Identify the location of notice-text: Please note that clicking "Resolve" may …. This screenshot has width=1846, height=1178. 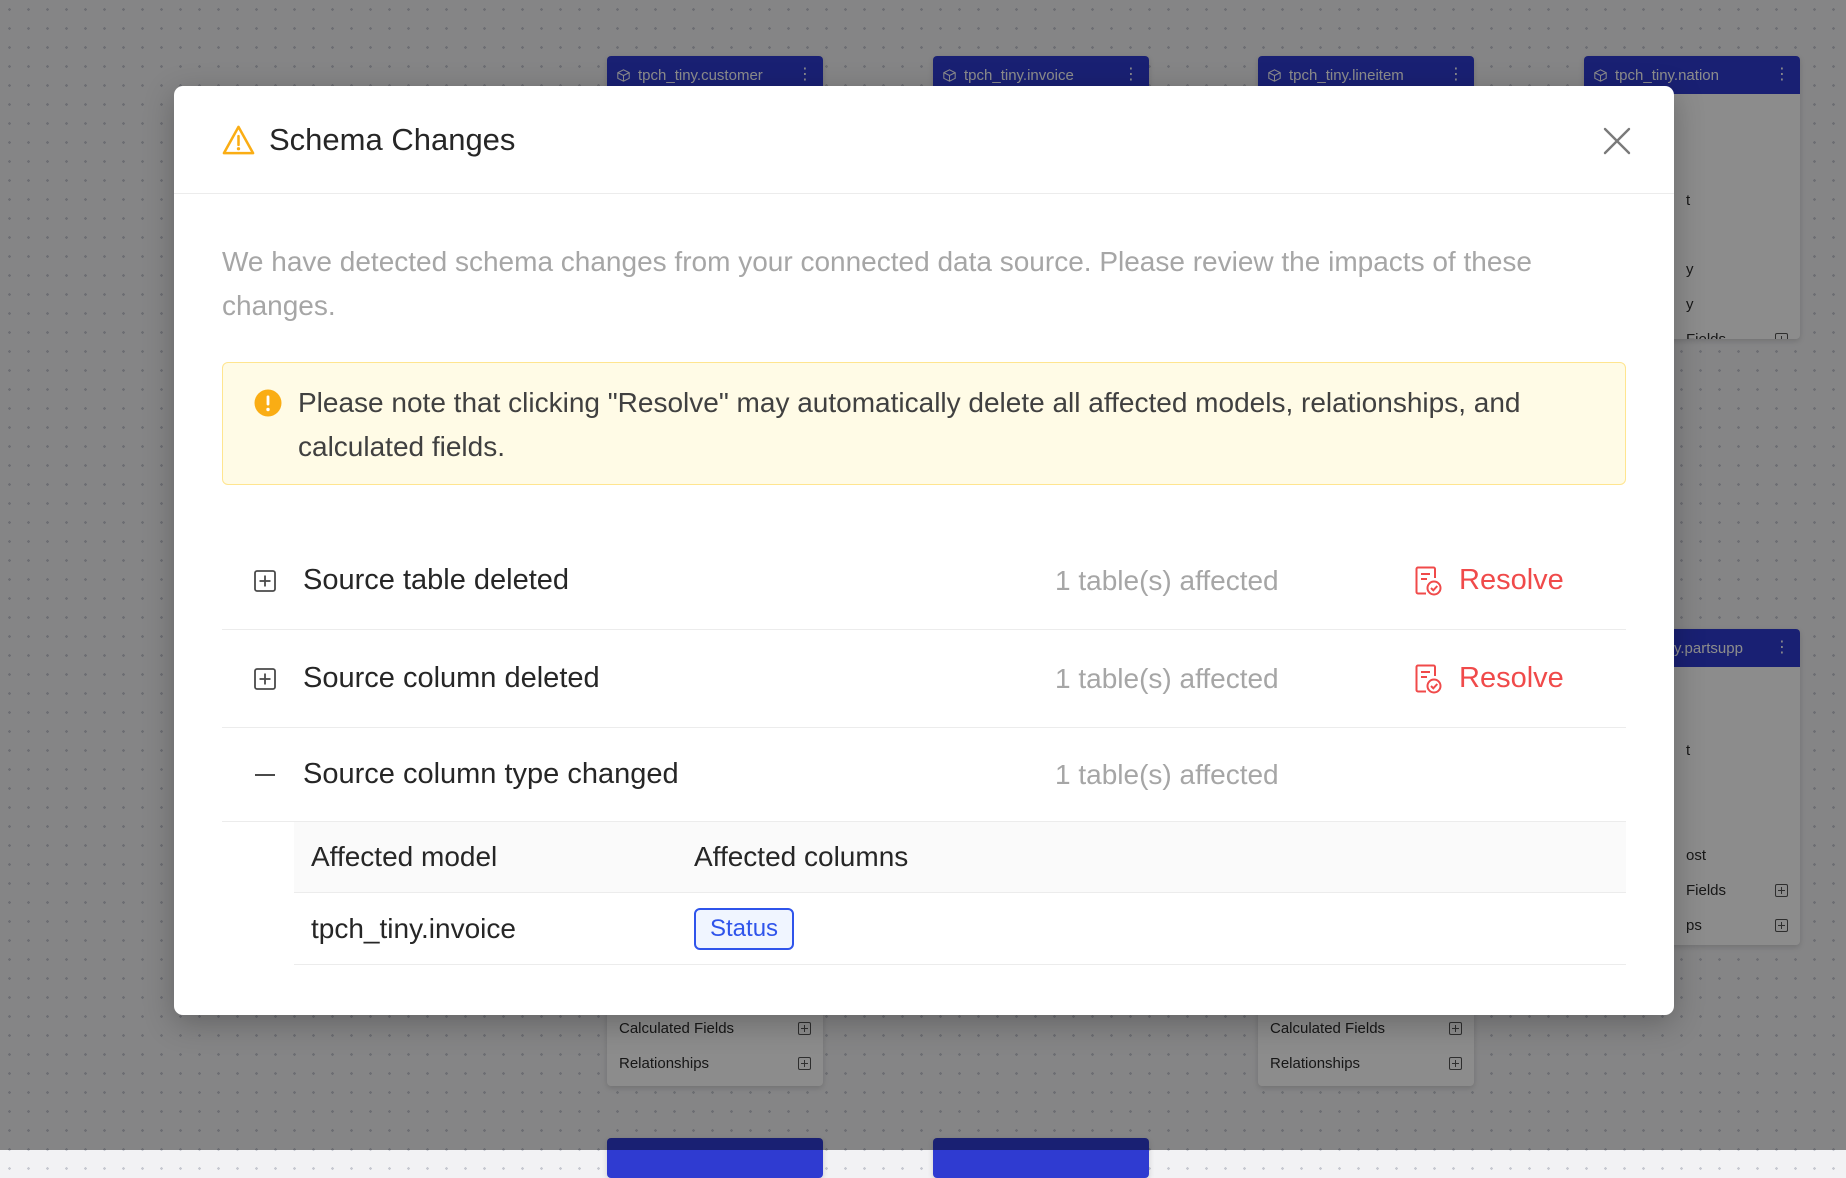
(909, 424).